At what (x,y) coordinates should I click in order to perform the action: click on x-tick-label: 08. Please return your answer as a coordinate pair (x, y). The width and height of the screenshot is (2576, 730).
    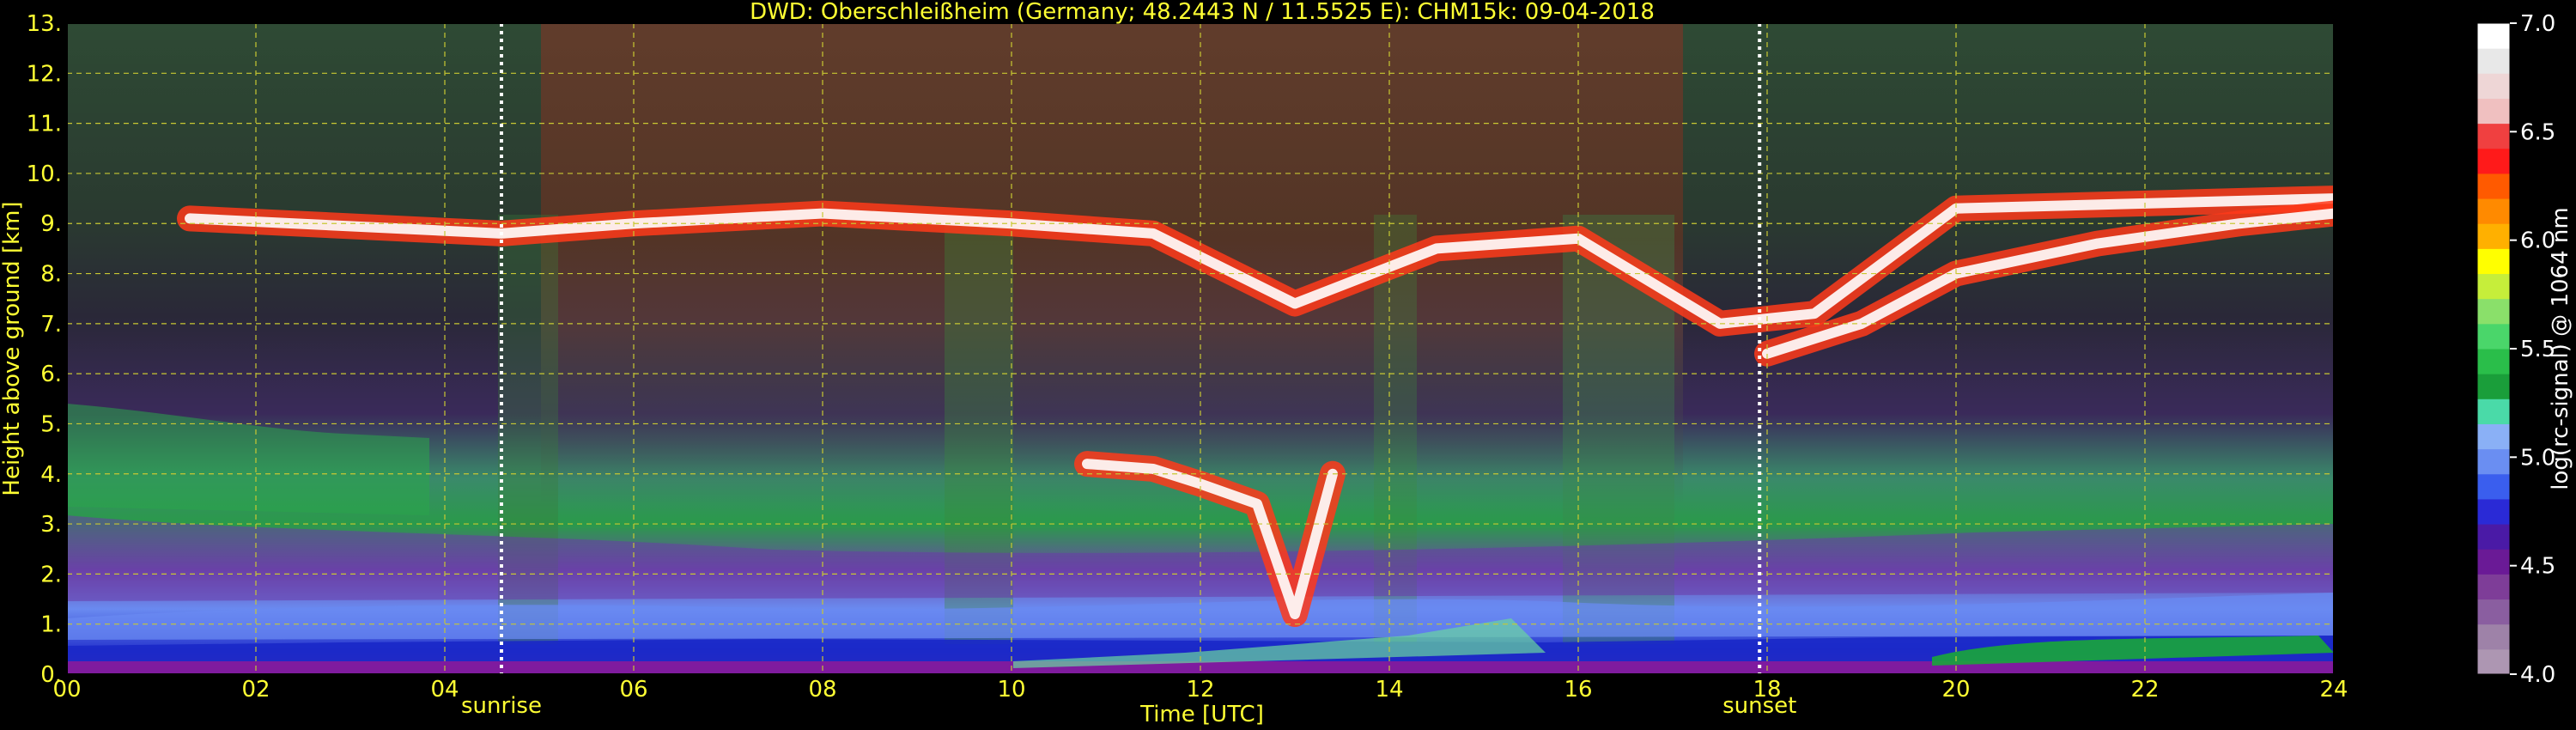
    Looking at the image, I should click on (822, 690).